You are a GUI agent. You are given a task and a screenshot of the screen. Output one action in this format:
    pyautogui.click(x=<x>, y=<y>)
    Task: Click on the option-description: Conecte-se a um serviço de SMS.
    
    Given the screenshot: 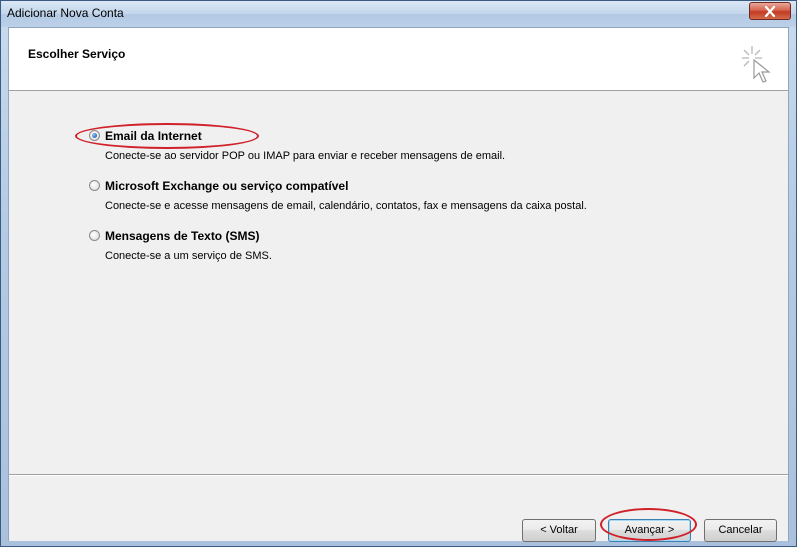 What is the action you would take?
    pyautogui.click(x=188, y=256)
    